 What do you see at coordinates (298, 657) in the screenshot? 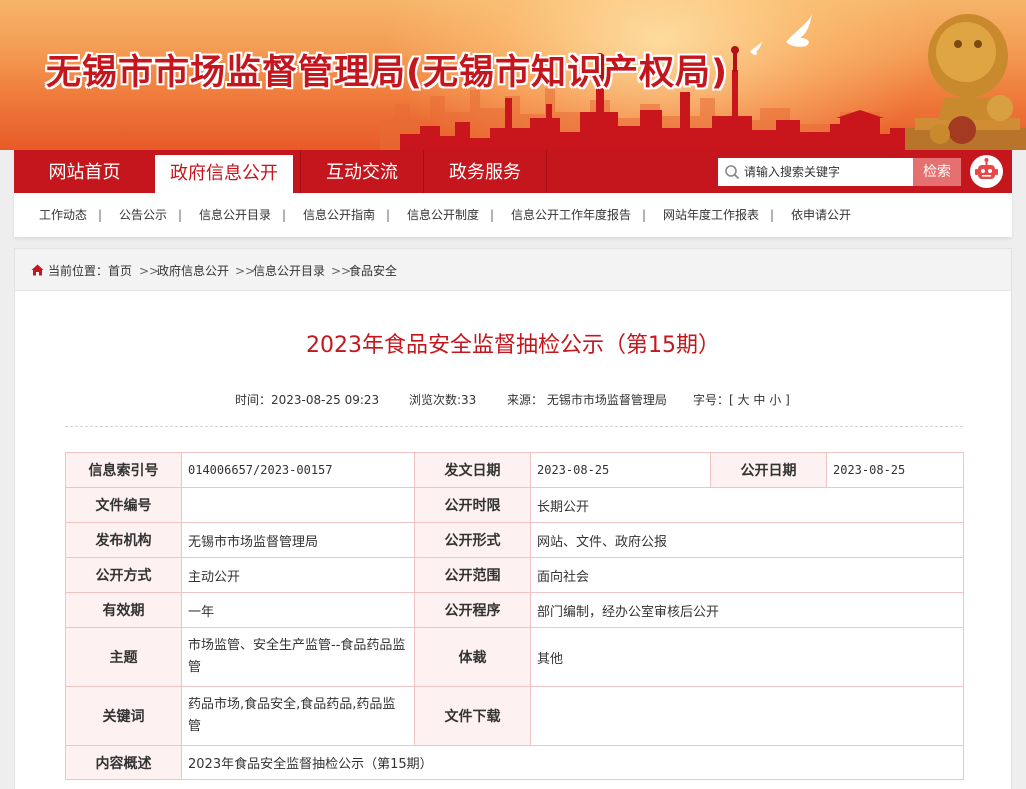
I see `topic-value: 市场监管、安全生产监管--食品药品监管` at bounding box center [298, 657].